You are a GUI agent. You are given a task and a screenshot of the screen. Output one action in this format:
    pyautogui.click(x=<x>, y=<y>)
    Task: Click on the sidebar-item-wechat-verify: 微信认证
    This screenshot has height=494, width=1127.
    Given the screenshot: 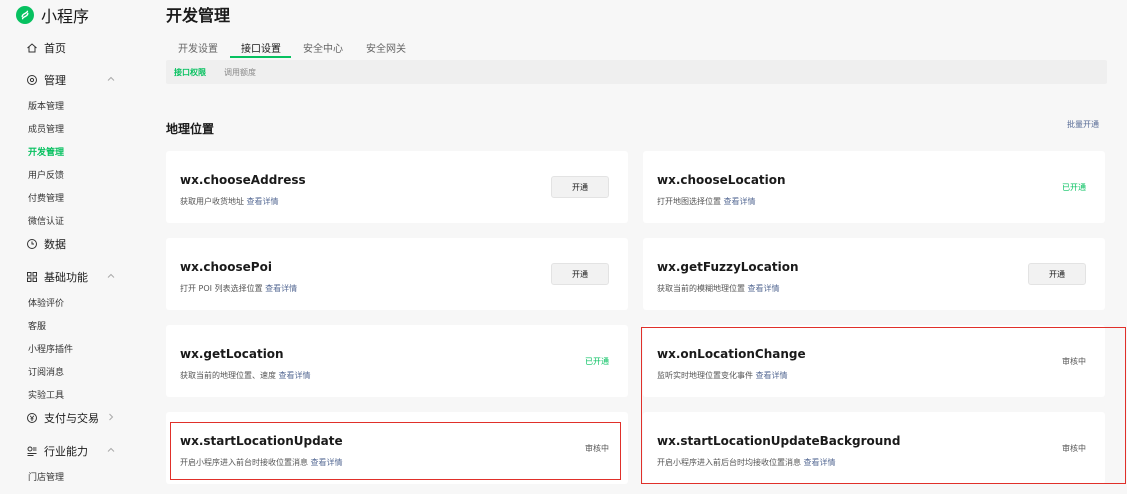 What is the action you would take?
    pyautogui.click(x=46, y=220)
    